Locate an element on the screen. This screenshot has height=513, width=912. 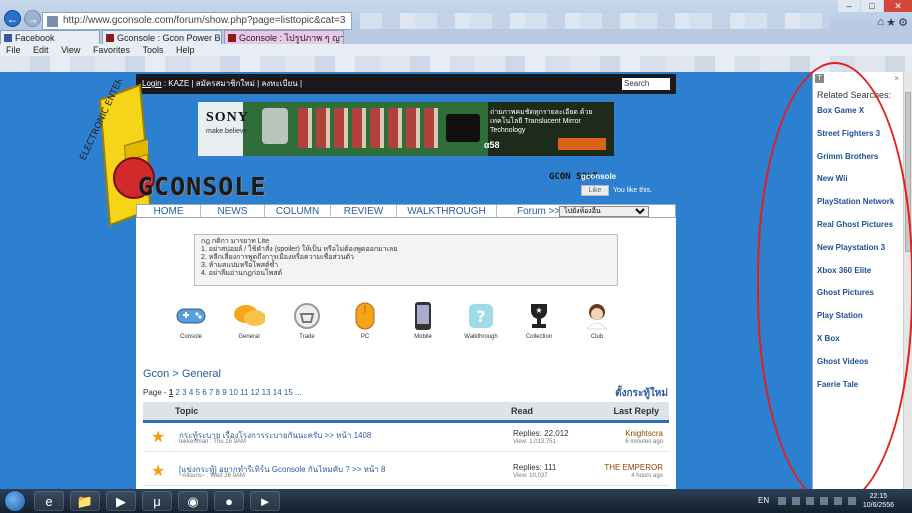
close-icon: ✕ is located at coordinates (898, 6).